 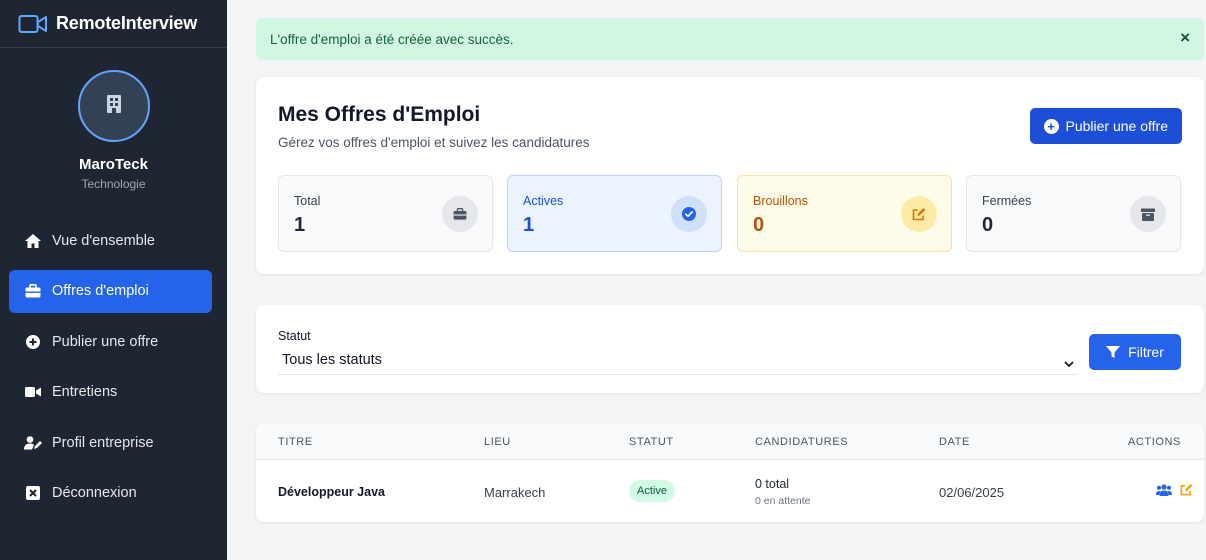 I want to click on offer-location: Marrakech, so click(x=515, y=492).